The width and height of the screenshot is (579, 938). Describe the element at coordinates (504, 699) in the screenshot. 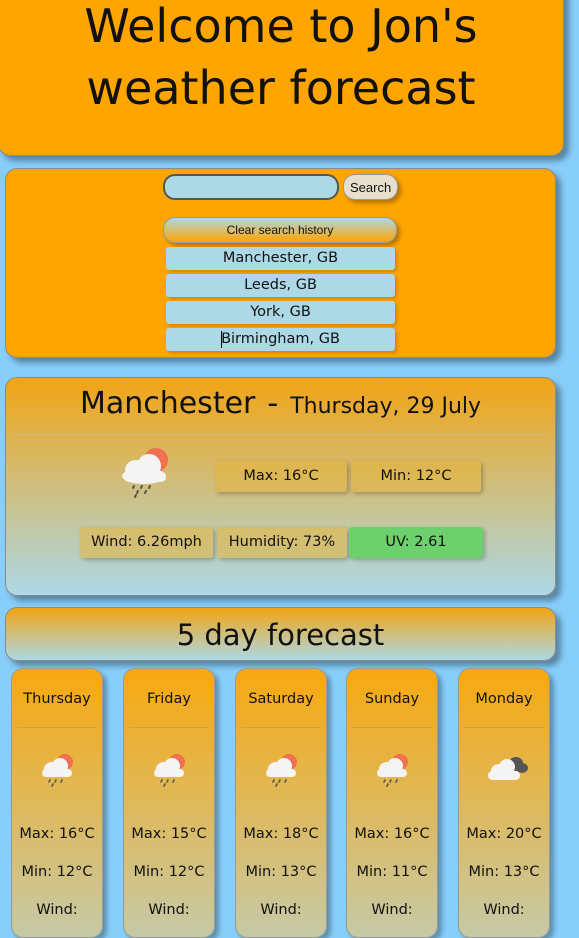

I see `forecast-day-name: Monday` at that location.